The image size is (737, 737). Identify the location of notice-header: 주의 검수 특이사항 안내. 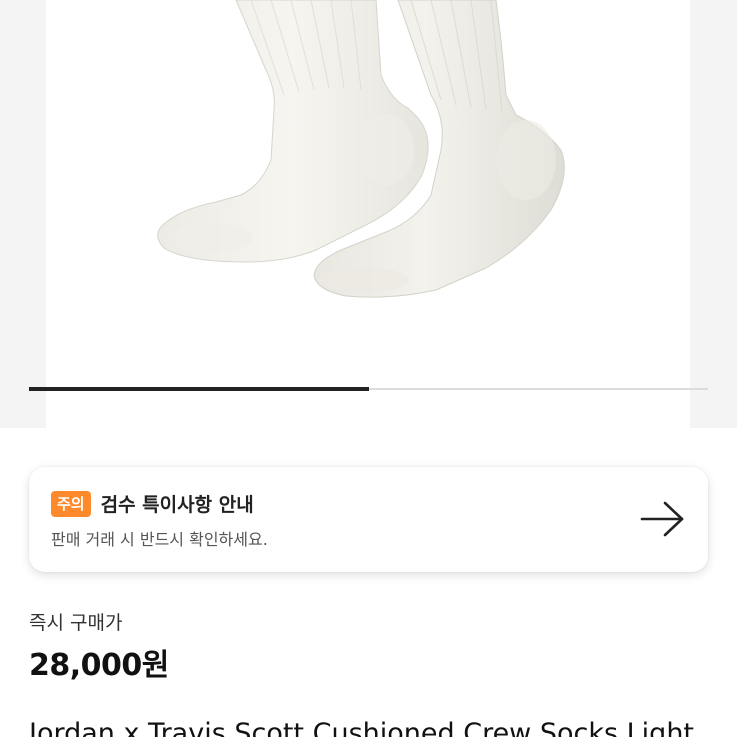
(152, 503).